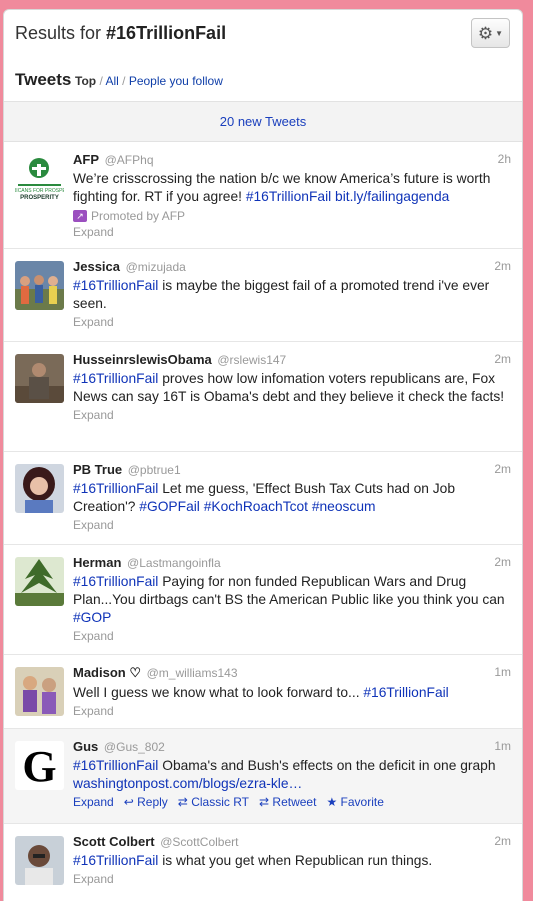 The image size is (533, 901). I want to click on favorite-button: ★ Favorite, so click(354, 802).